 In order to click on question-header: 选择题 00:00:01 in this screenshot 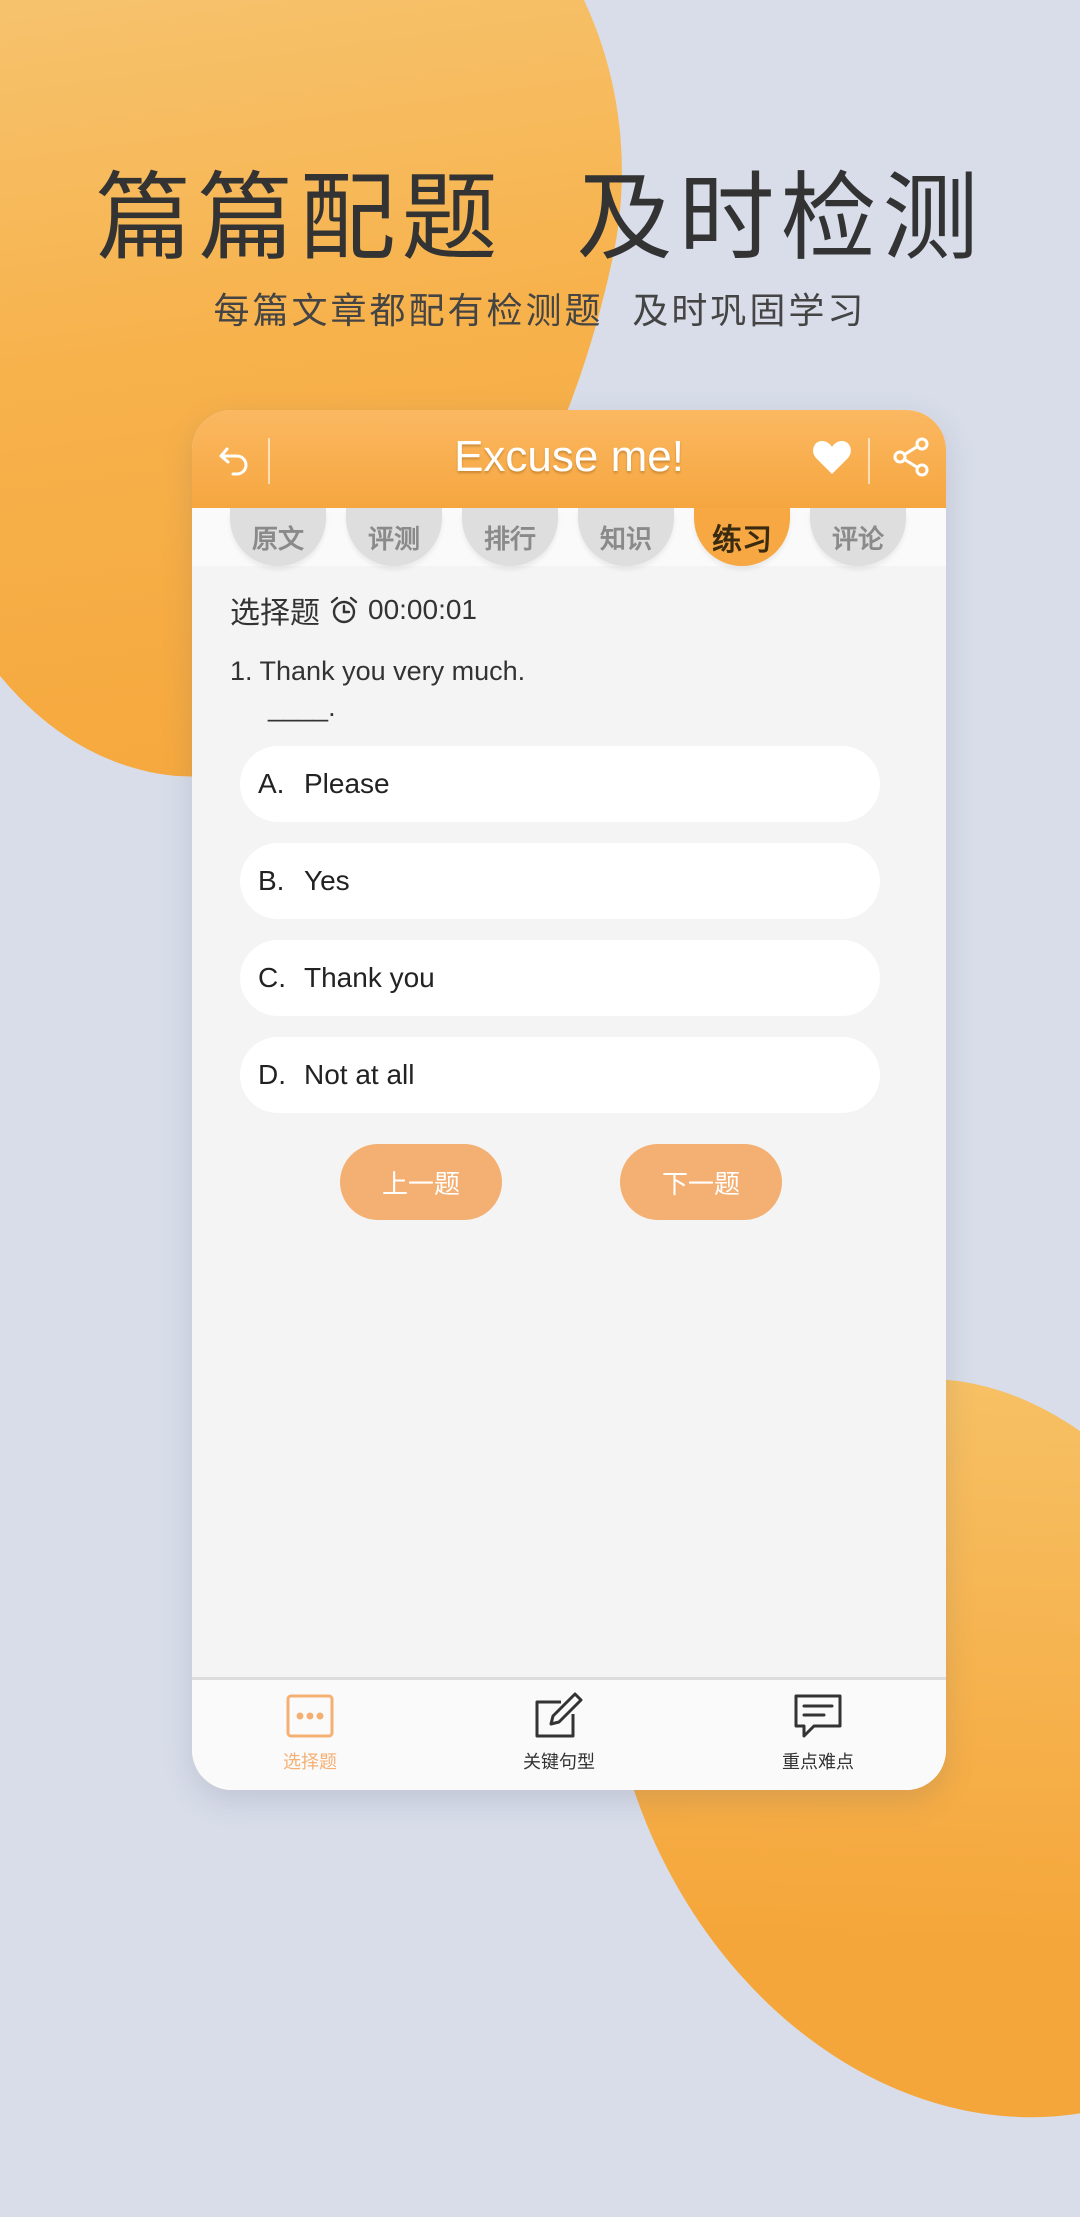, I will do `click(353, 610)`.